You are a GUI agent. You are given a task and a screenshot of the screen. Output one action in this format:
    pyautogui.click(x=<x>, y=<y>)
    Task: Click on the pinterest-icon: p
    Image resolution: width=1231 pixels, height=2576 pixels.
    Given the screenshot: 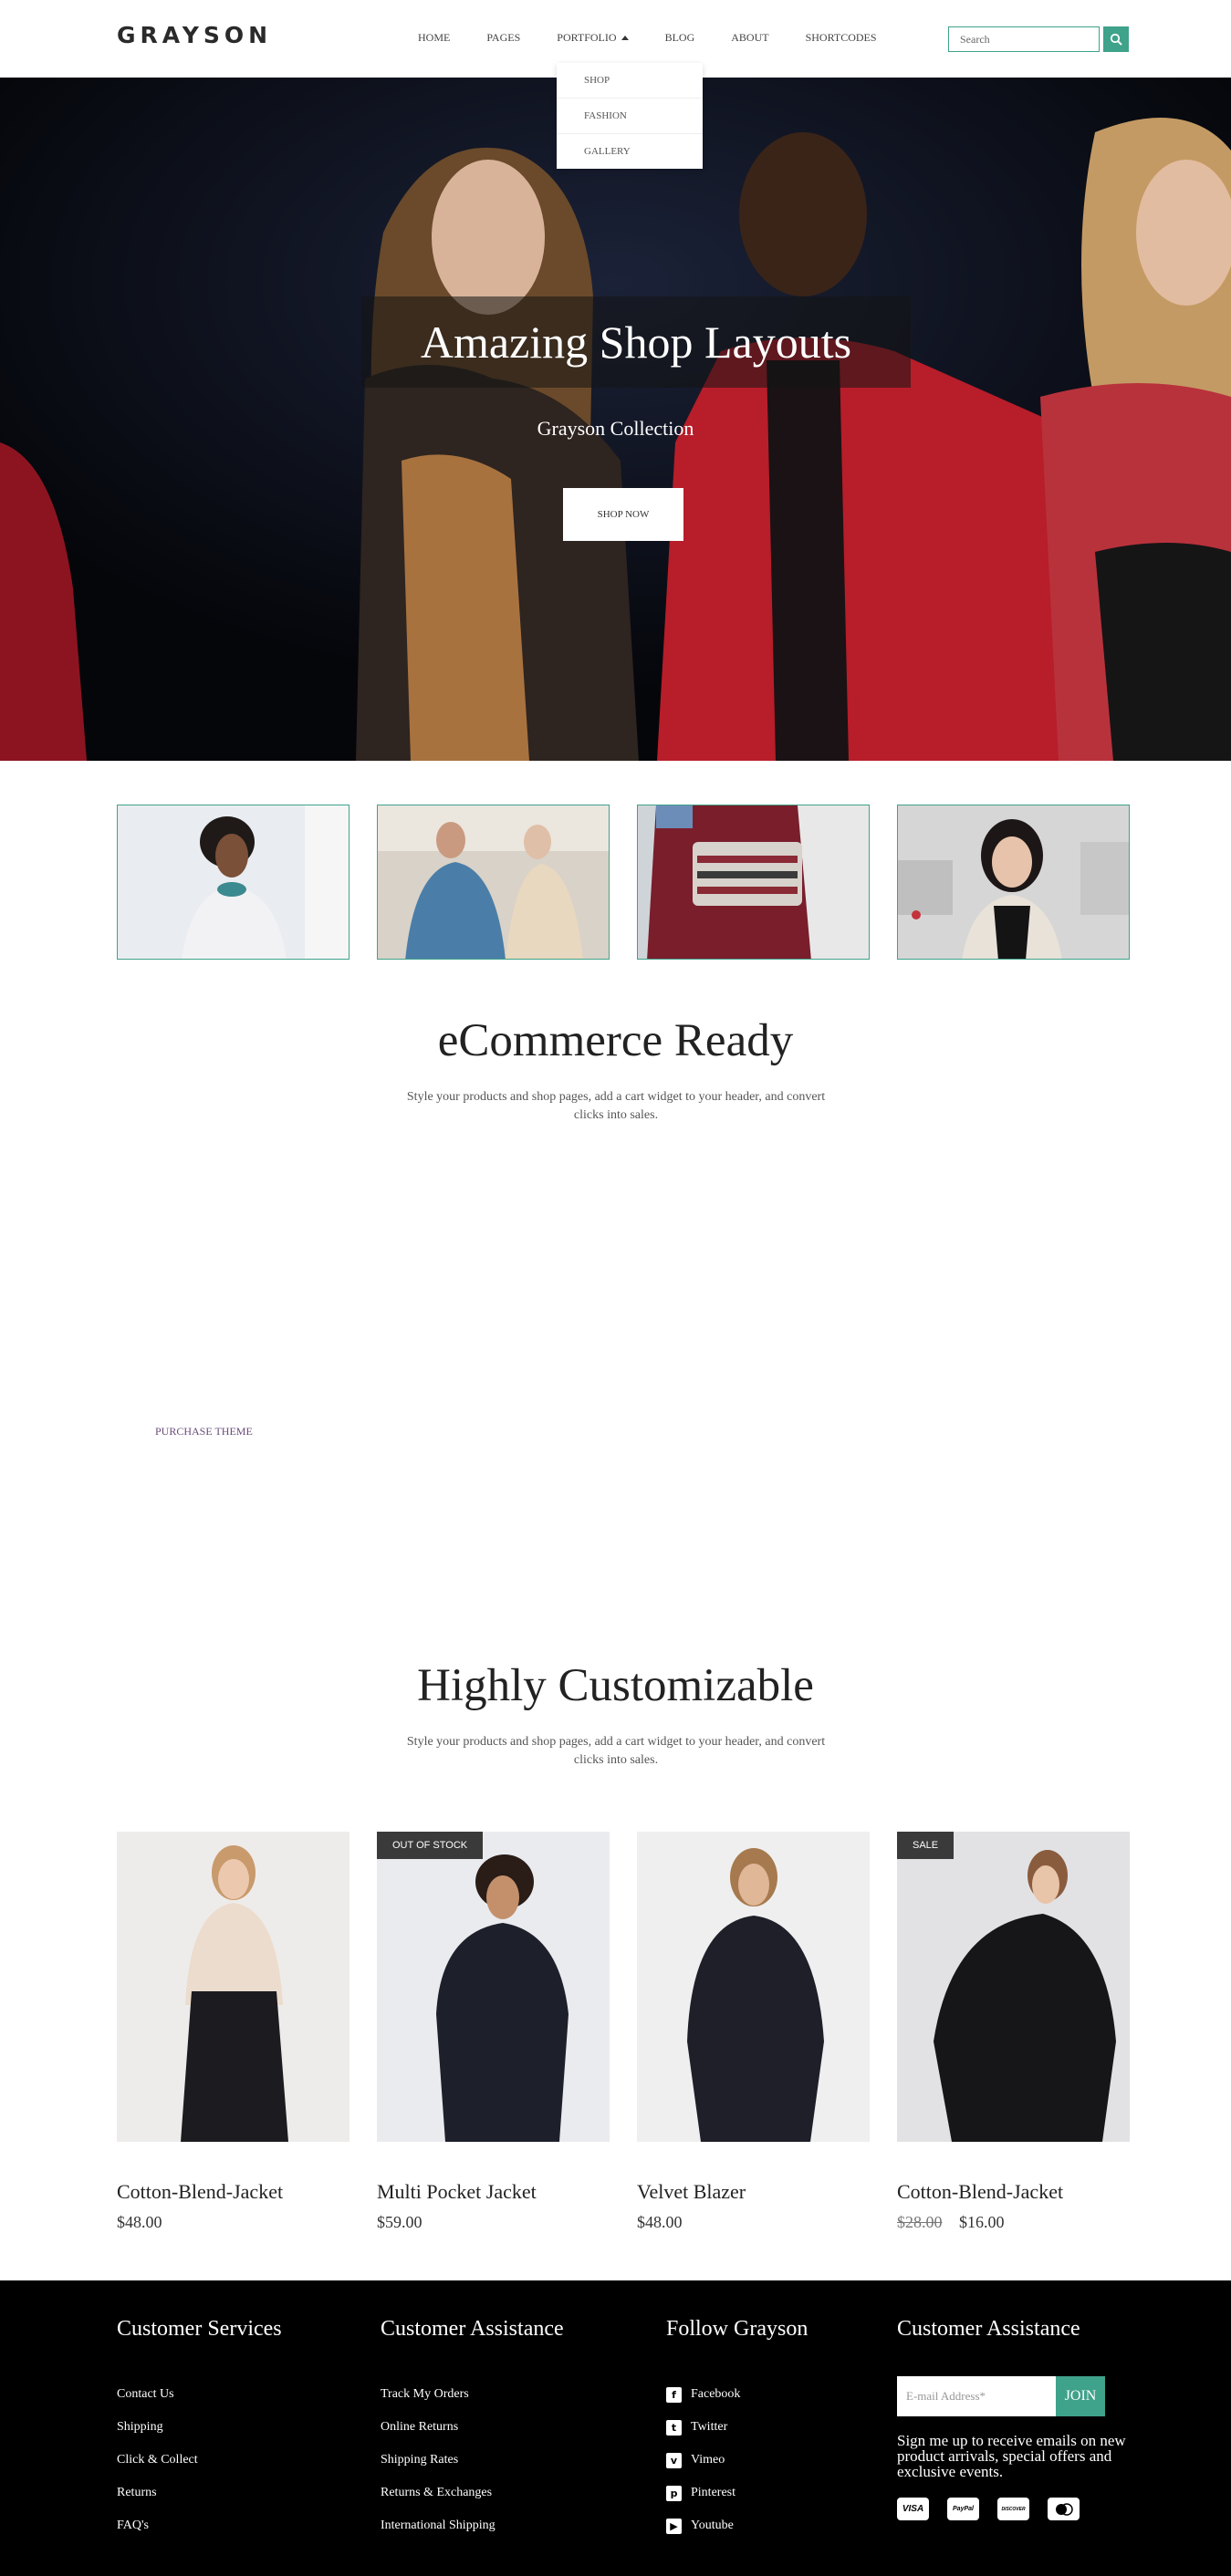 What is the action you would take?
    pyautogui.click(x=674, y=2493)
    